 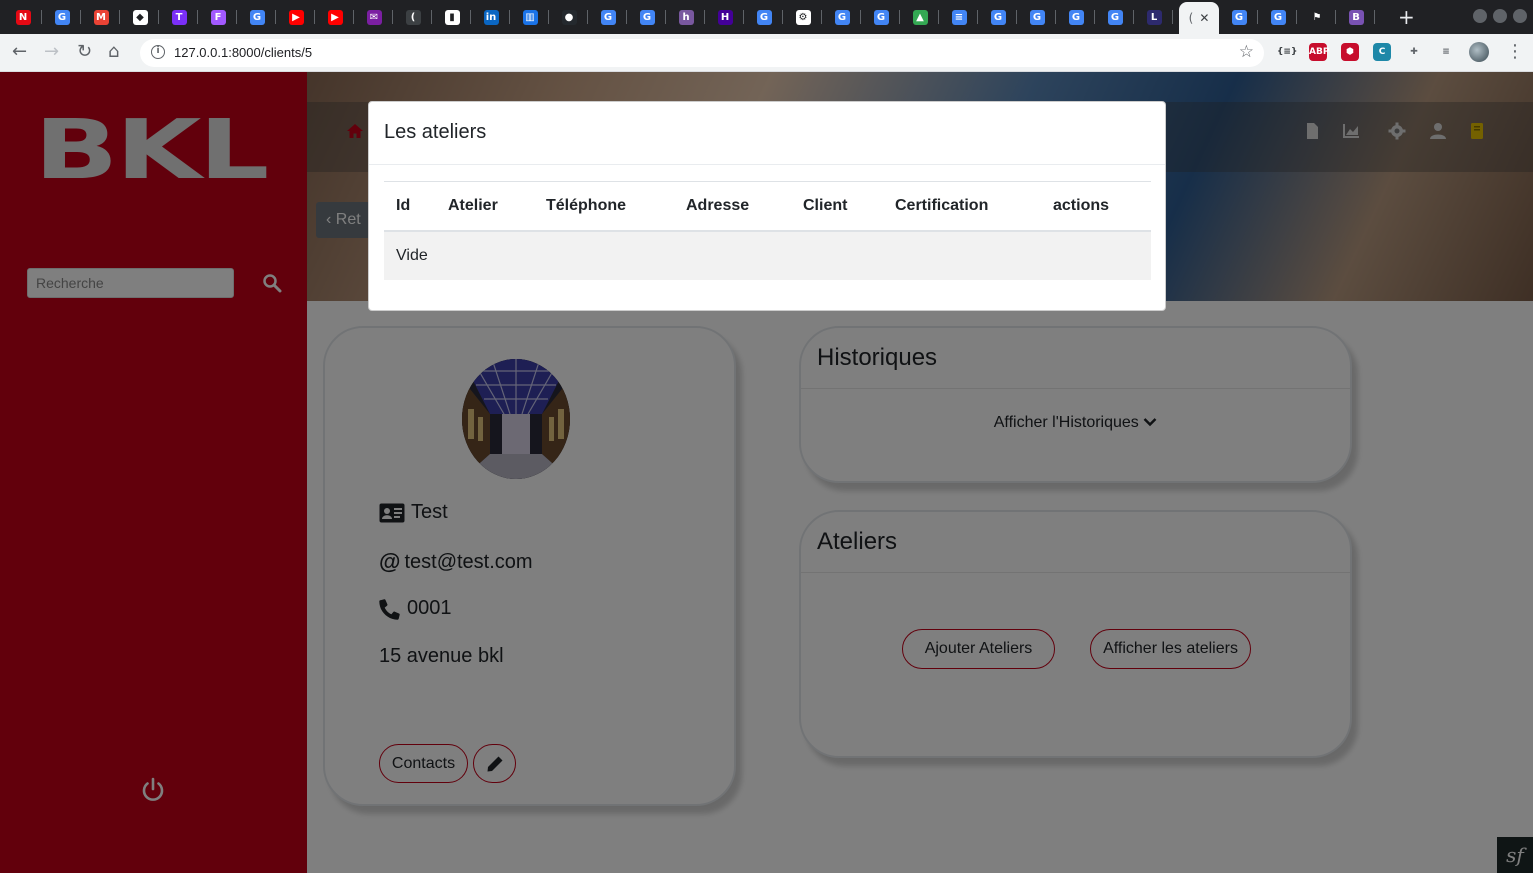 What do you see at coordinates (803, 17) in the screenshot?
I see `browser-tab: ⚙` at bounding box center [803, 17].